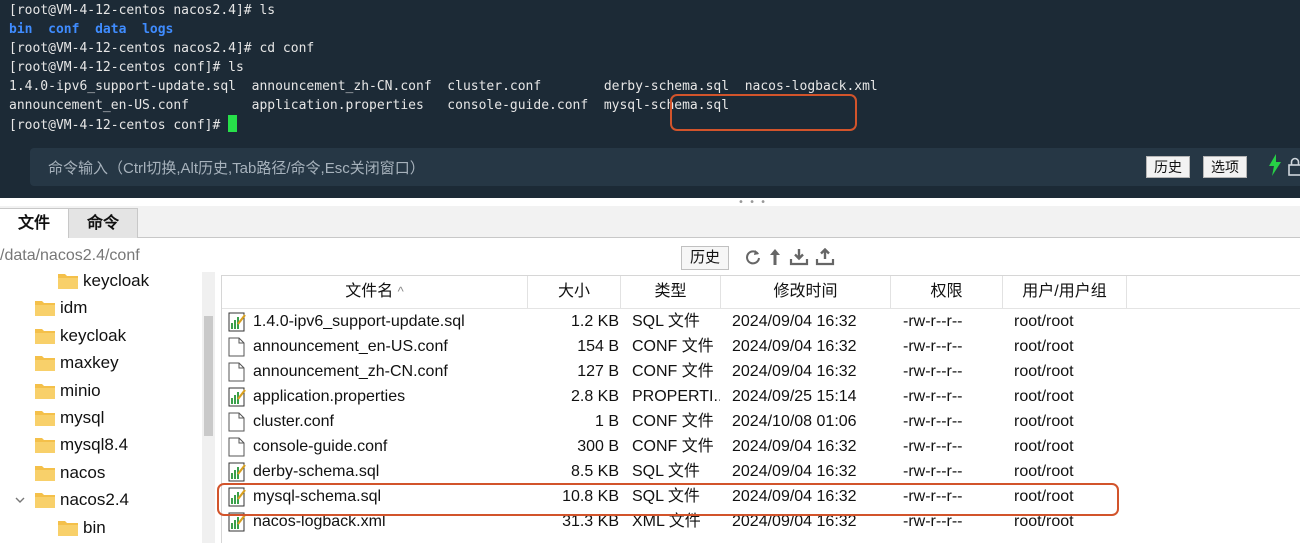 The image size is (1300, 543). Describe the element at coordinates (329, 396) in the screenshot. I see `cell-name: application.properties` at that location.